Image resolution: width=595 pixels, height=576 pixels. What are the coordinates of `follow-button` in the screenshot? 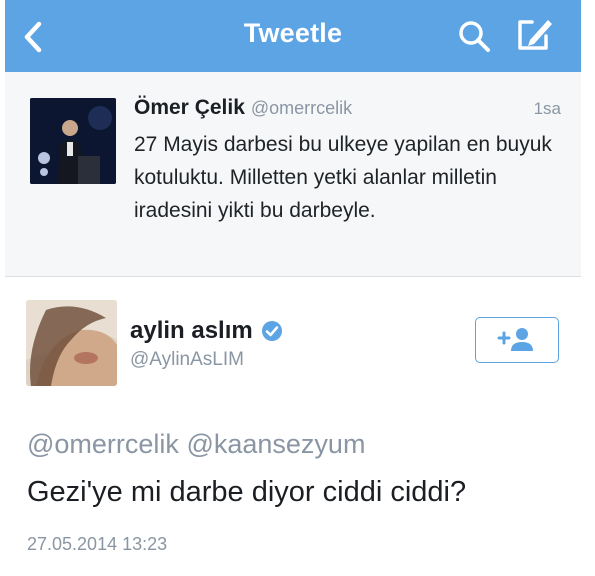 It's located at (517, 340).